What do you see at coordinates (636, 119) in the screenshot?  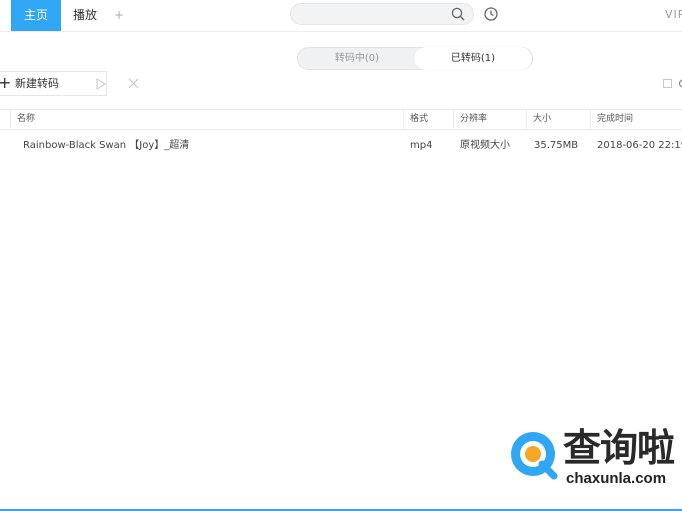 I see `column-finish-time: 完成时间` at bounding box center [636, 119].